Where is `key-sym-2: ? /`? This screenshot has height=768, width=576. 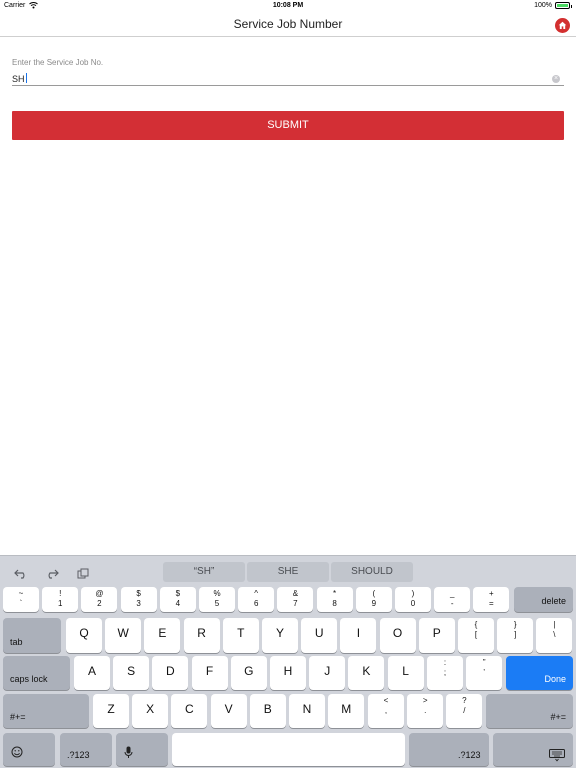
key-sym-2: ? / is located at coordinates (464, 711).